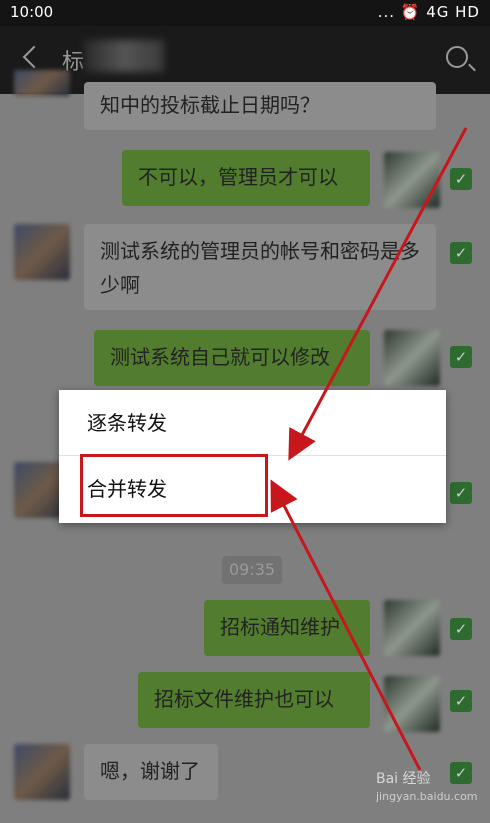 Image resolution: width=490 pixels, height=823 pixels. I want to click on arrow-up, so click(346, 625).